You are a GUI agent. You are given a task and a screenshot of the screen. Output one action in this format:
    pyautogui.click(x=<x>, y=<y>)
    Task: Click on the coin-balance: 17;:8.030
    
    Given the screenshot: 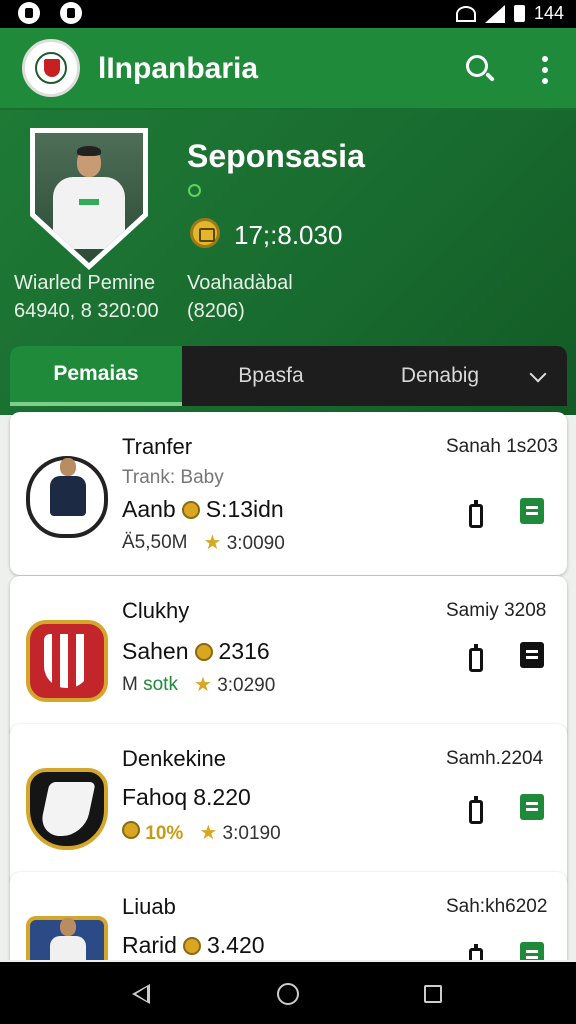 What is the action you would take?
    pyautogui.click(x=288, y=235)
    